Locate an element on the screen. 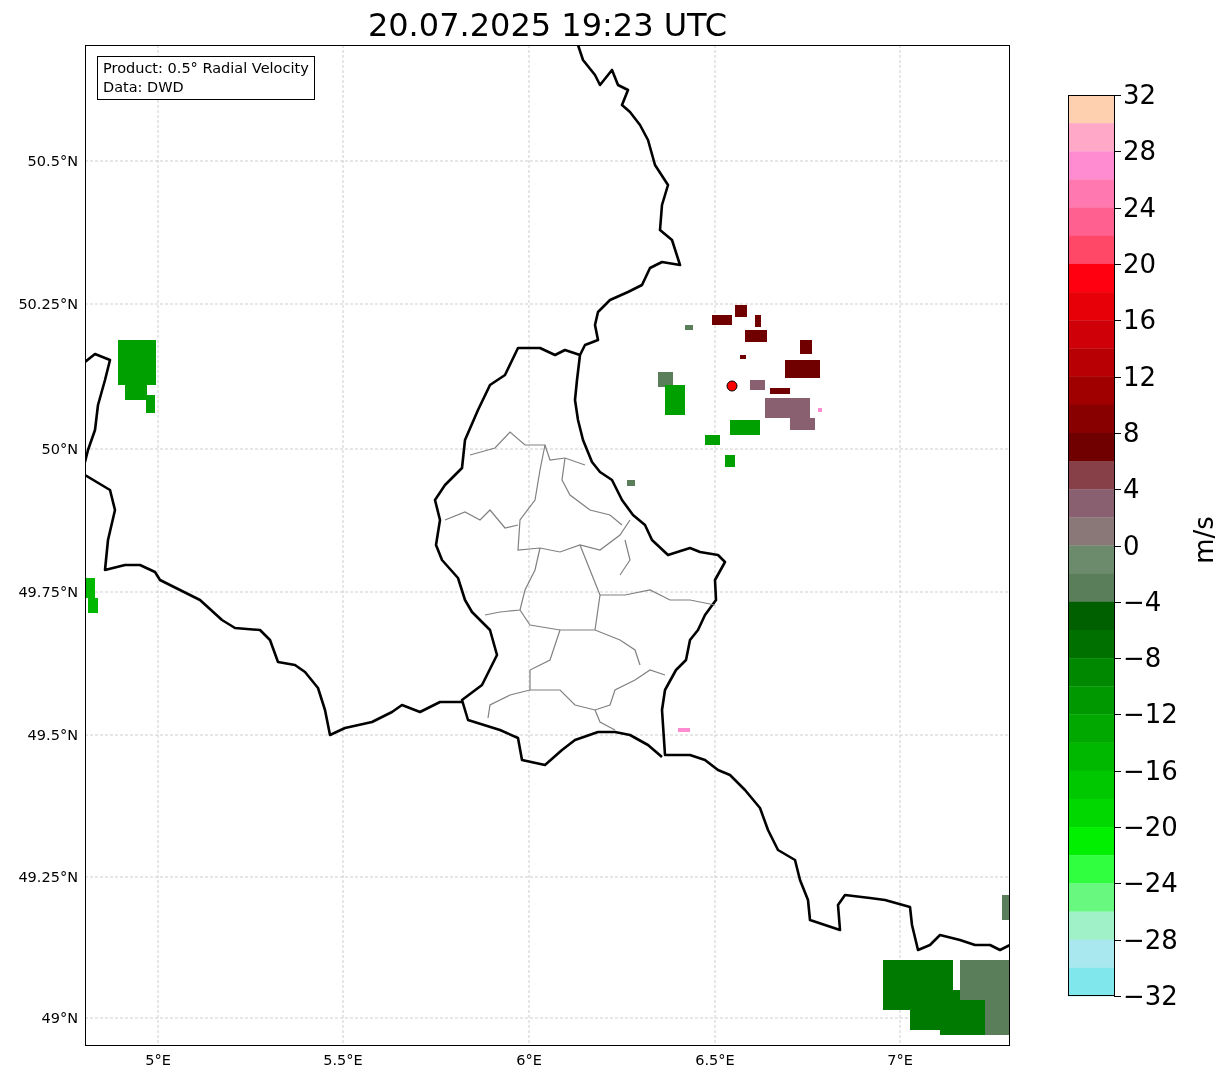  latitude-label: 50.5°N is located at coordinates (52, 161).